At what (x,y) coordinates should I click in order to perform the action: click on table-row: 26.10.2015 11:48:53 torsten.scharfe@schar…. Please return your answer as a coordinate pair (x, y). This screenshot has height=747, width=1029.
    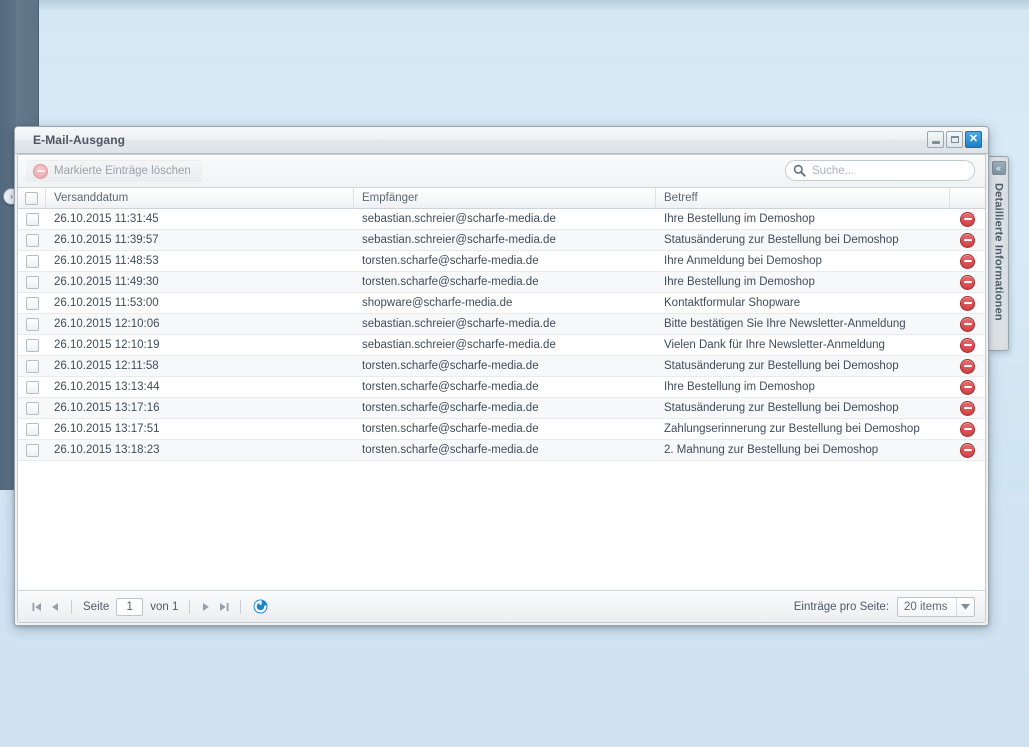
    Looking at the image, I should click on (501, 261).